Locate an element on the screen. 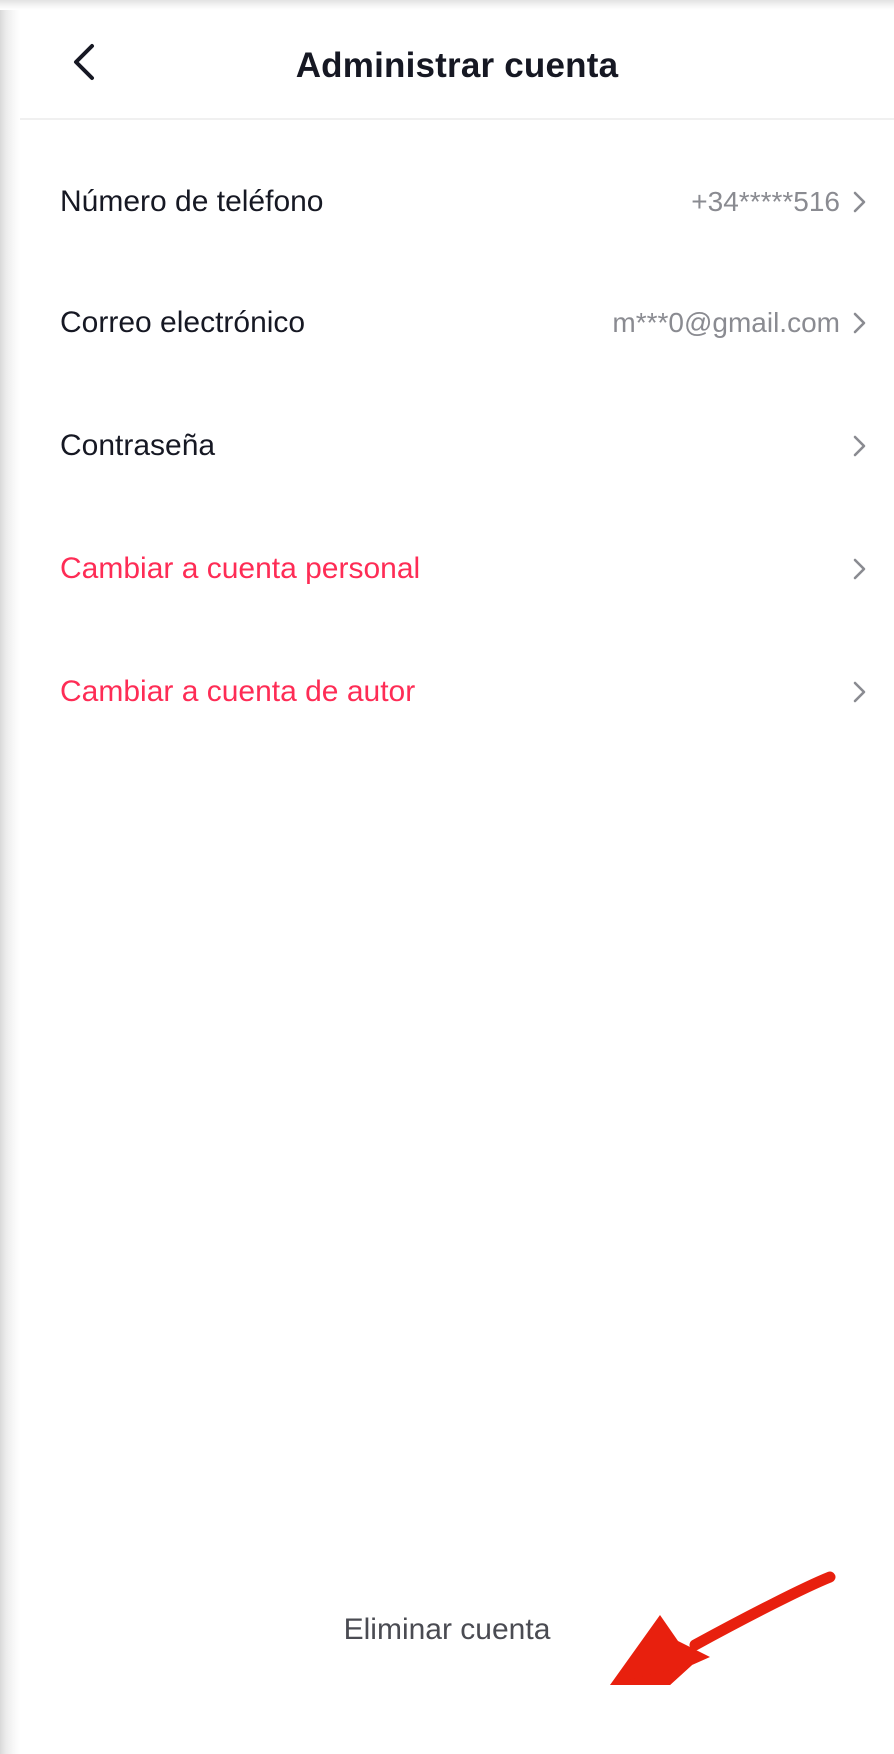 The image size is (894, 1754). row-label-switch-creator: Cambiar a cuenta de autor is located at coordinates (238, 691).